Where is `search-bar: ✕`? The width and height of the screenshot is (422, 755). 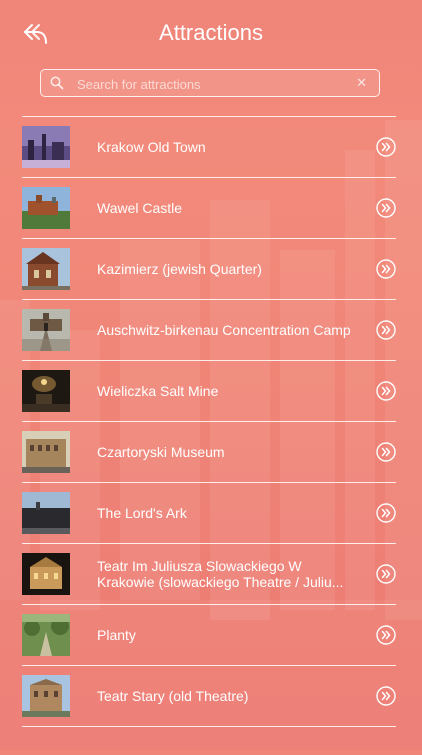 search-bar: ✕ is located at coordinates (210, 83).